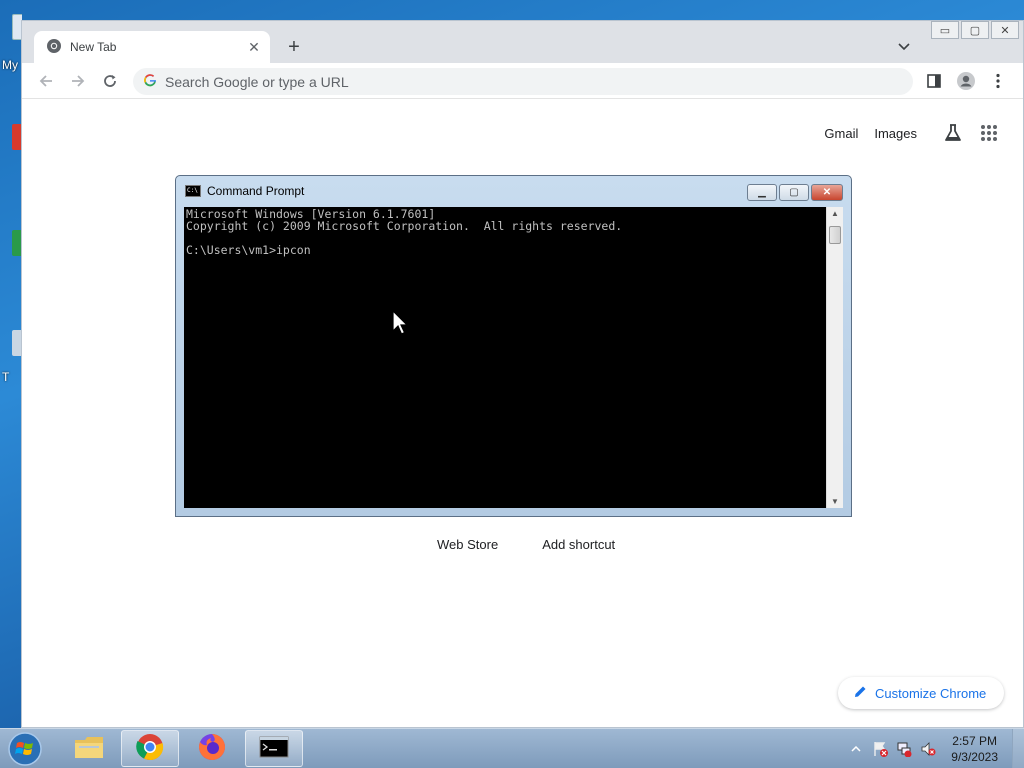  What do you see at coordinates (835, 501) in the screenshot?
I see `scroll-down-arrow-icon: ▼` at bounding box center [835, 501].